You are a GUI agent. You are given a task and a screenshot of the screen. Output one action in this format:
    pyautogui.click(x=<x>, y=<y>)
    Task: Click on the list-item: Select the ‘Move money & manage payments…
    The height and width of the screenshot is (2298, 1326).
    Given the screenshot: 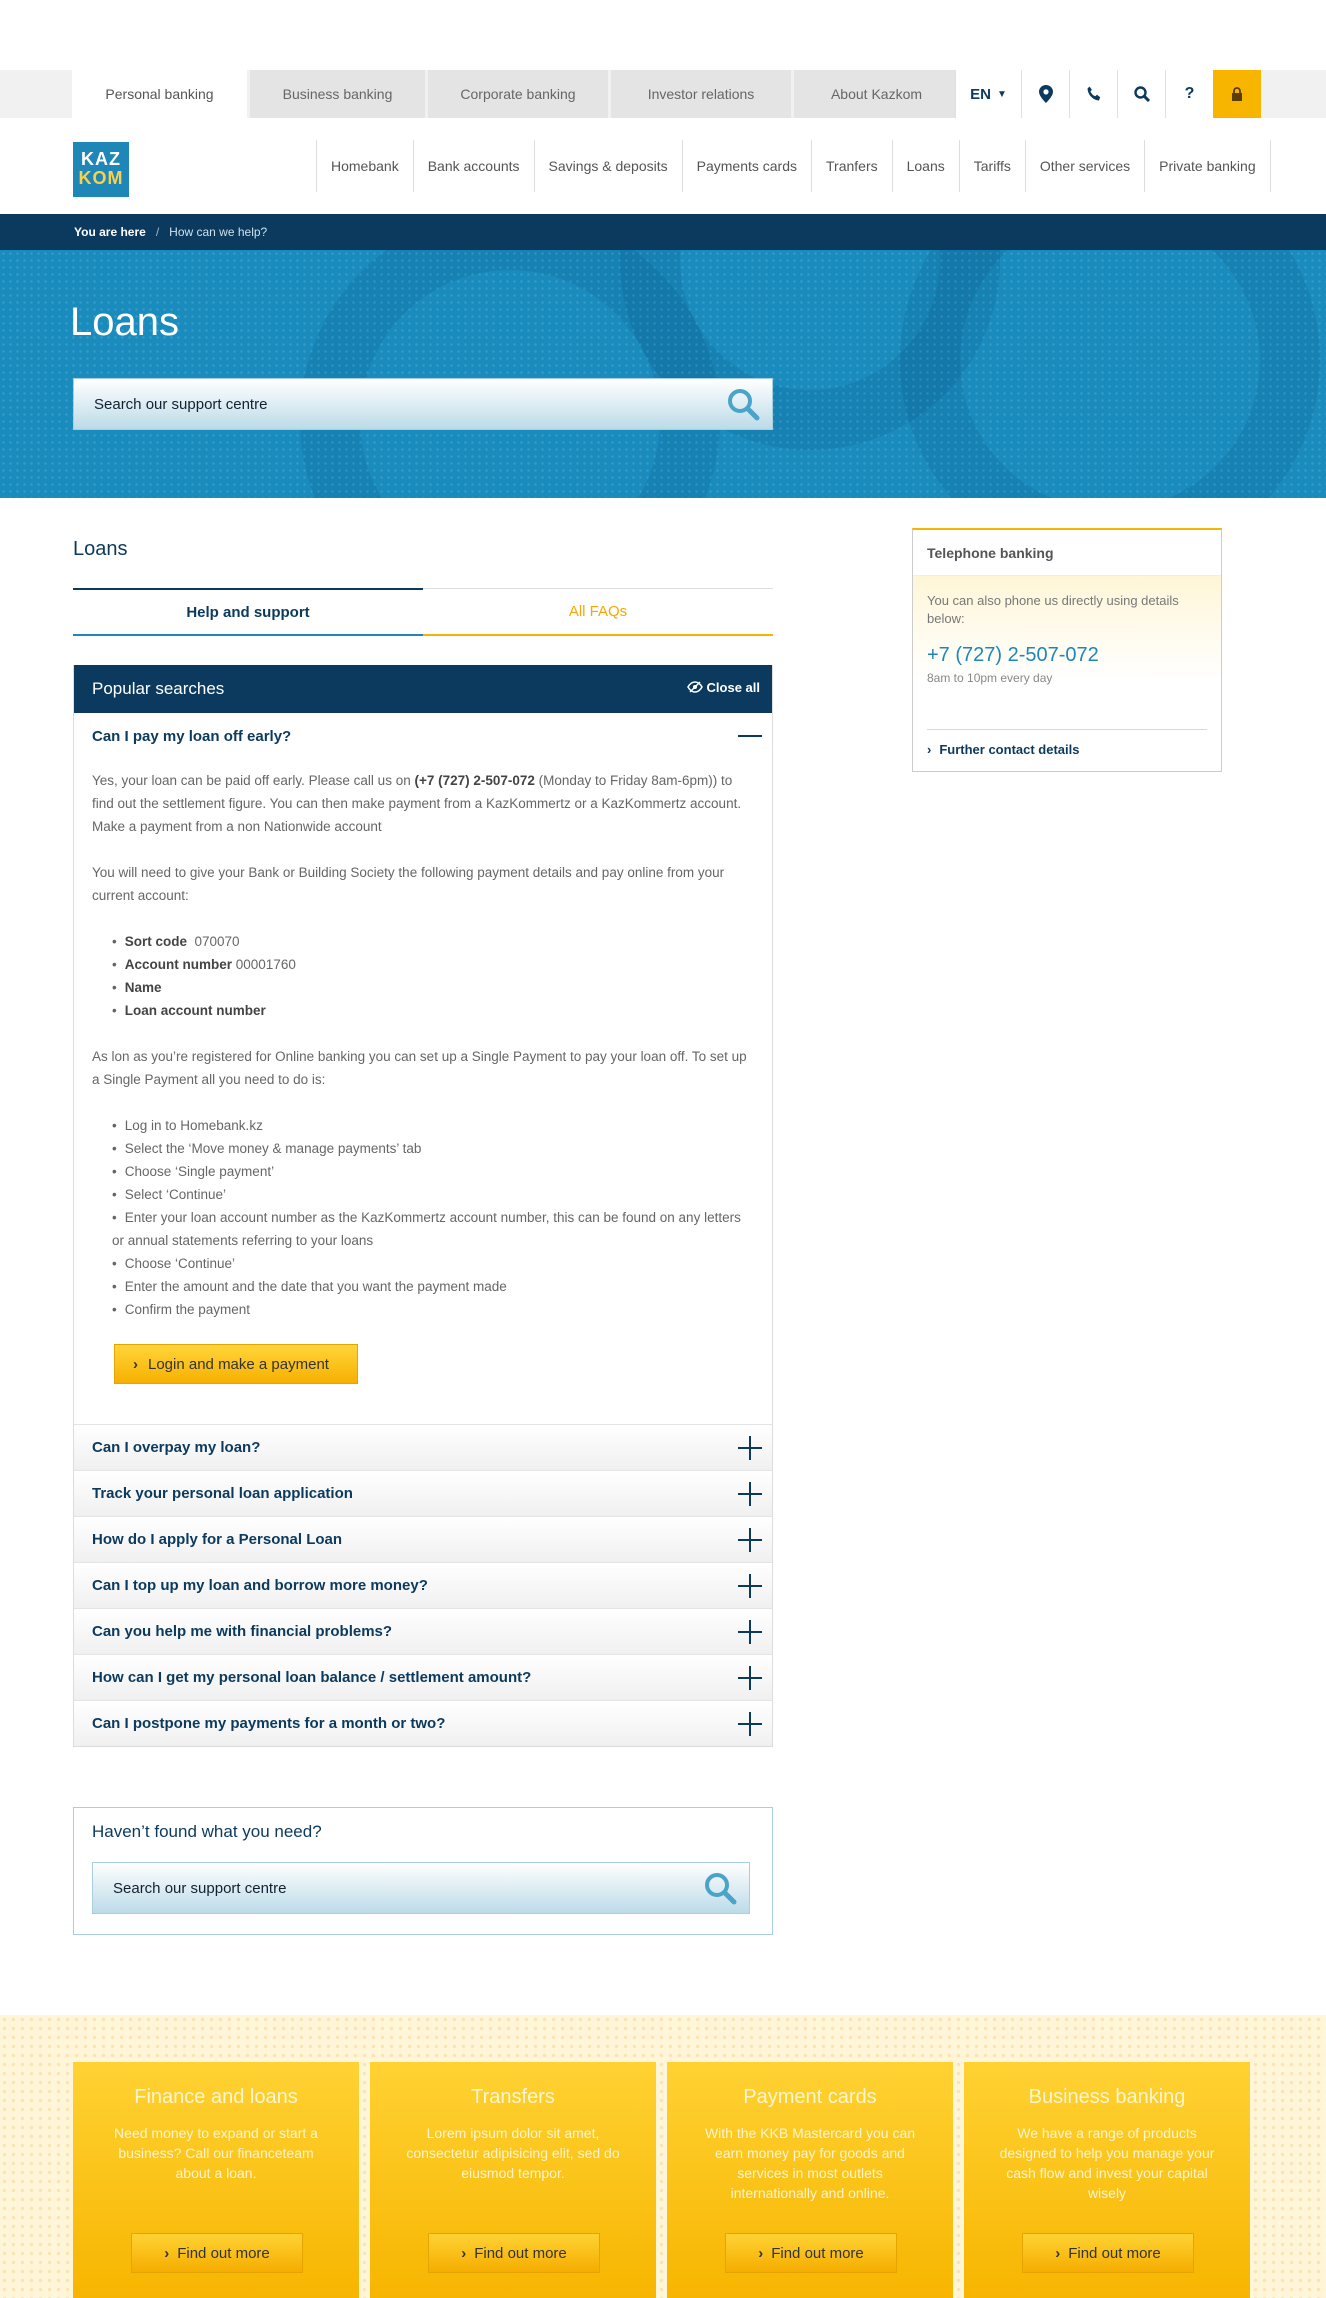 What is the action you would take?
    pyautogui.click(x=433, y=1148)
    